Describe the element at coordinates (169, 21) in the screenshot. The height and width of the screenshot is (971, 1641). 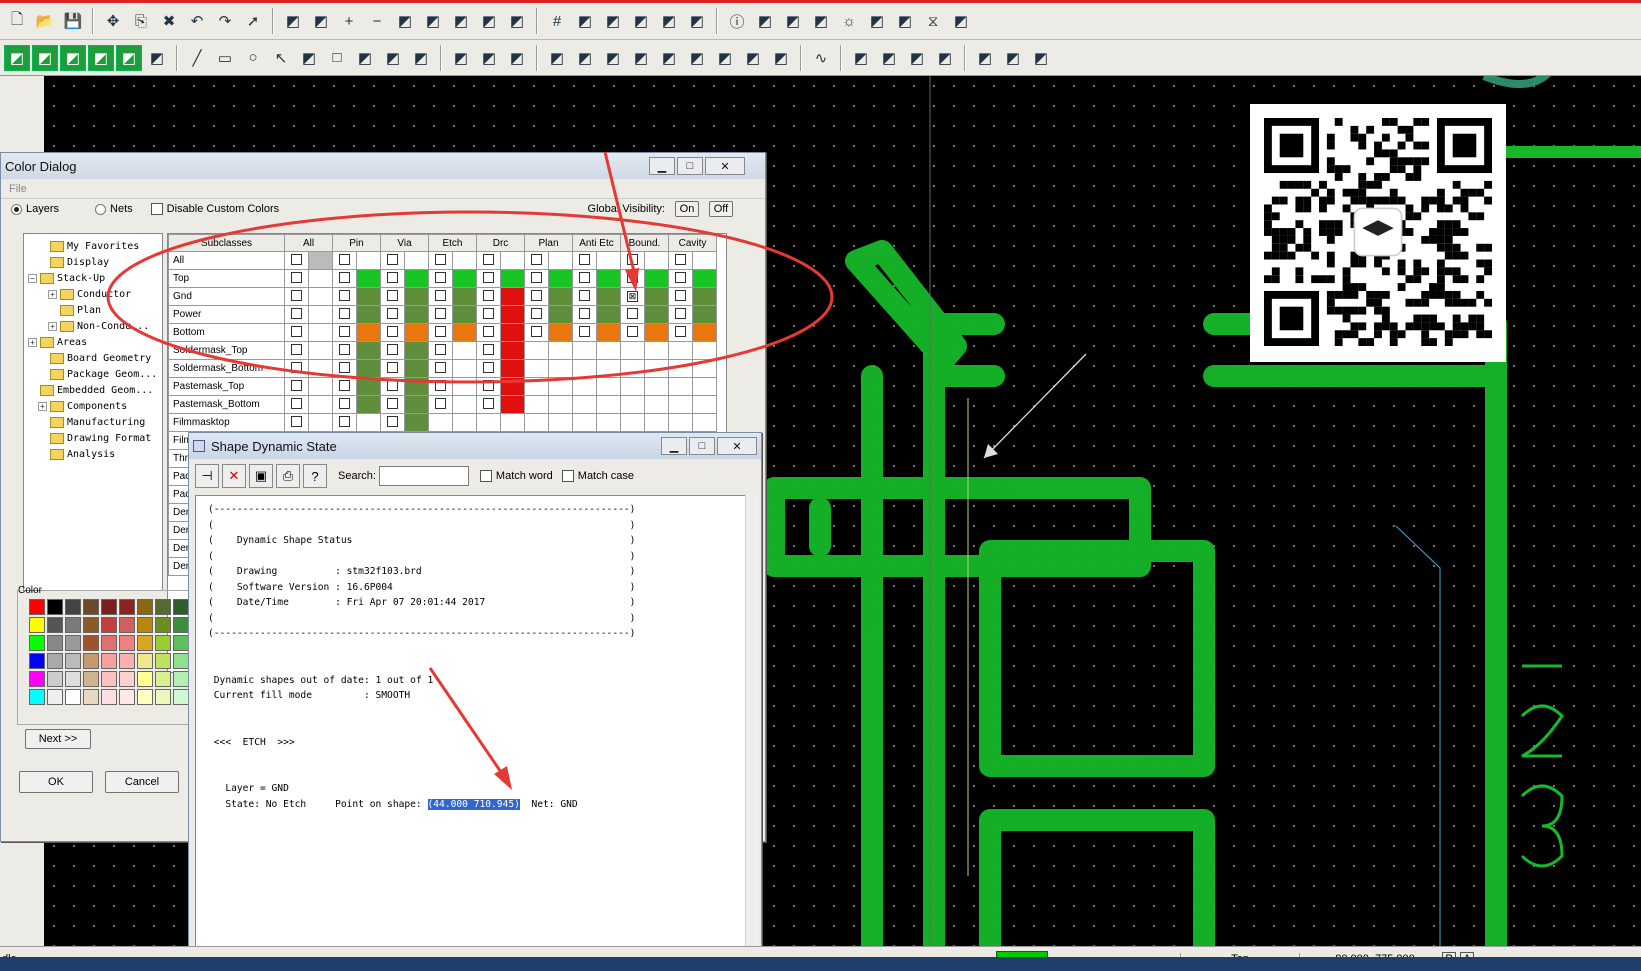
I see `delete-icon: ✖` at that location.